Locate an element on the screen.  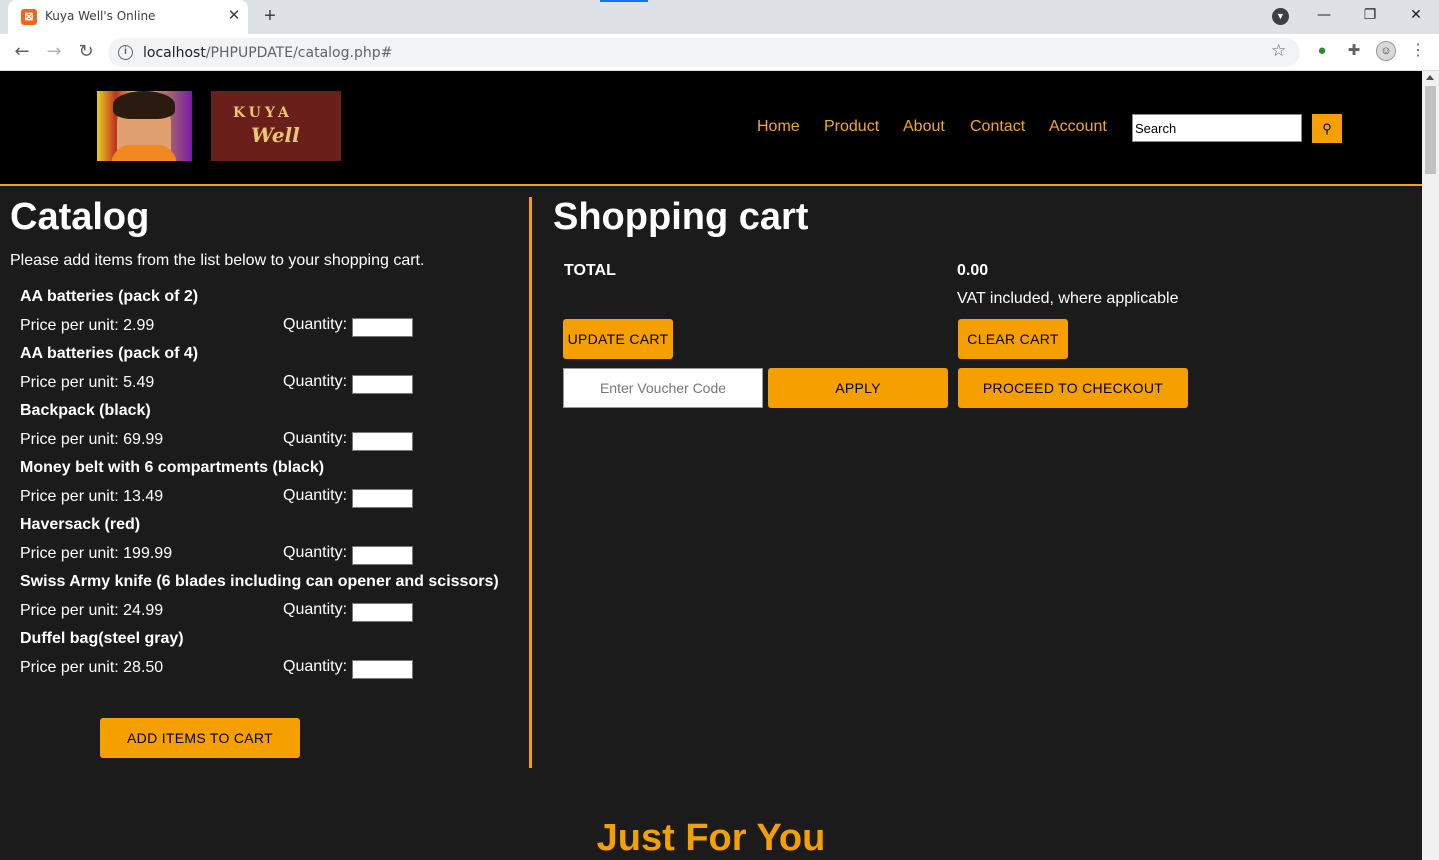
nav-account: Account is located at coordinates (1078, 127).